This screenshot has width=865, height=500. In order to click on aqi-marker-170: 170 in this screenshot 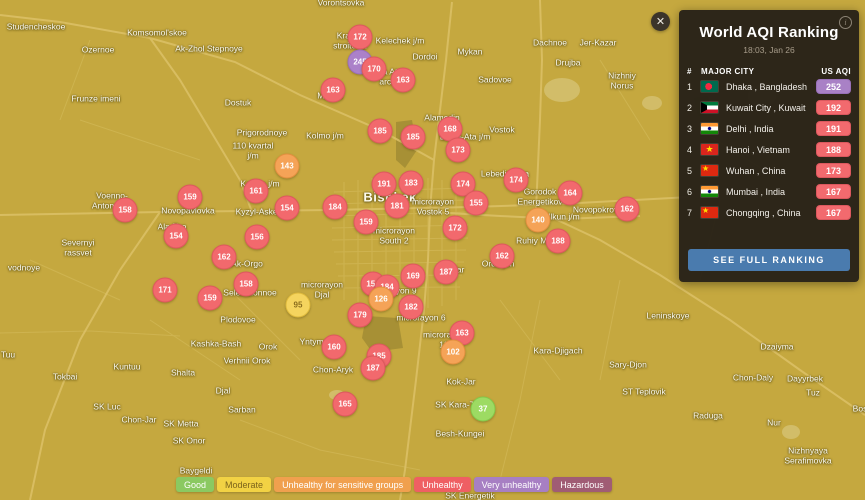, I will do `click(374, 69)`.